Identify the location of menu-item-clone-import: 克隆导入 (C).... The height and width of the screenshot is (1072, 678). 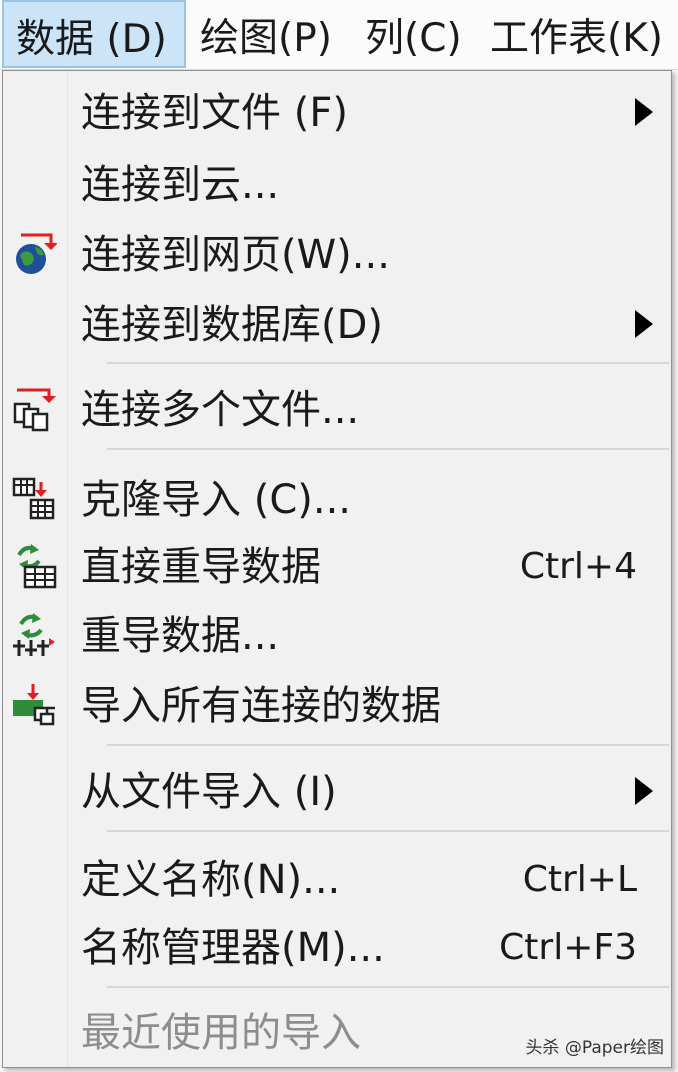
(337, 498).